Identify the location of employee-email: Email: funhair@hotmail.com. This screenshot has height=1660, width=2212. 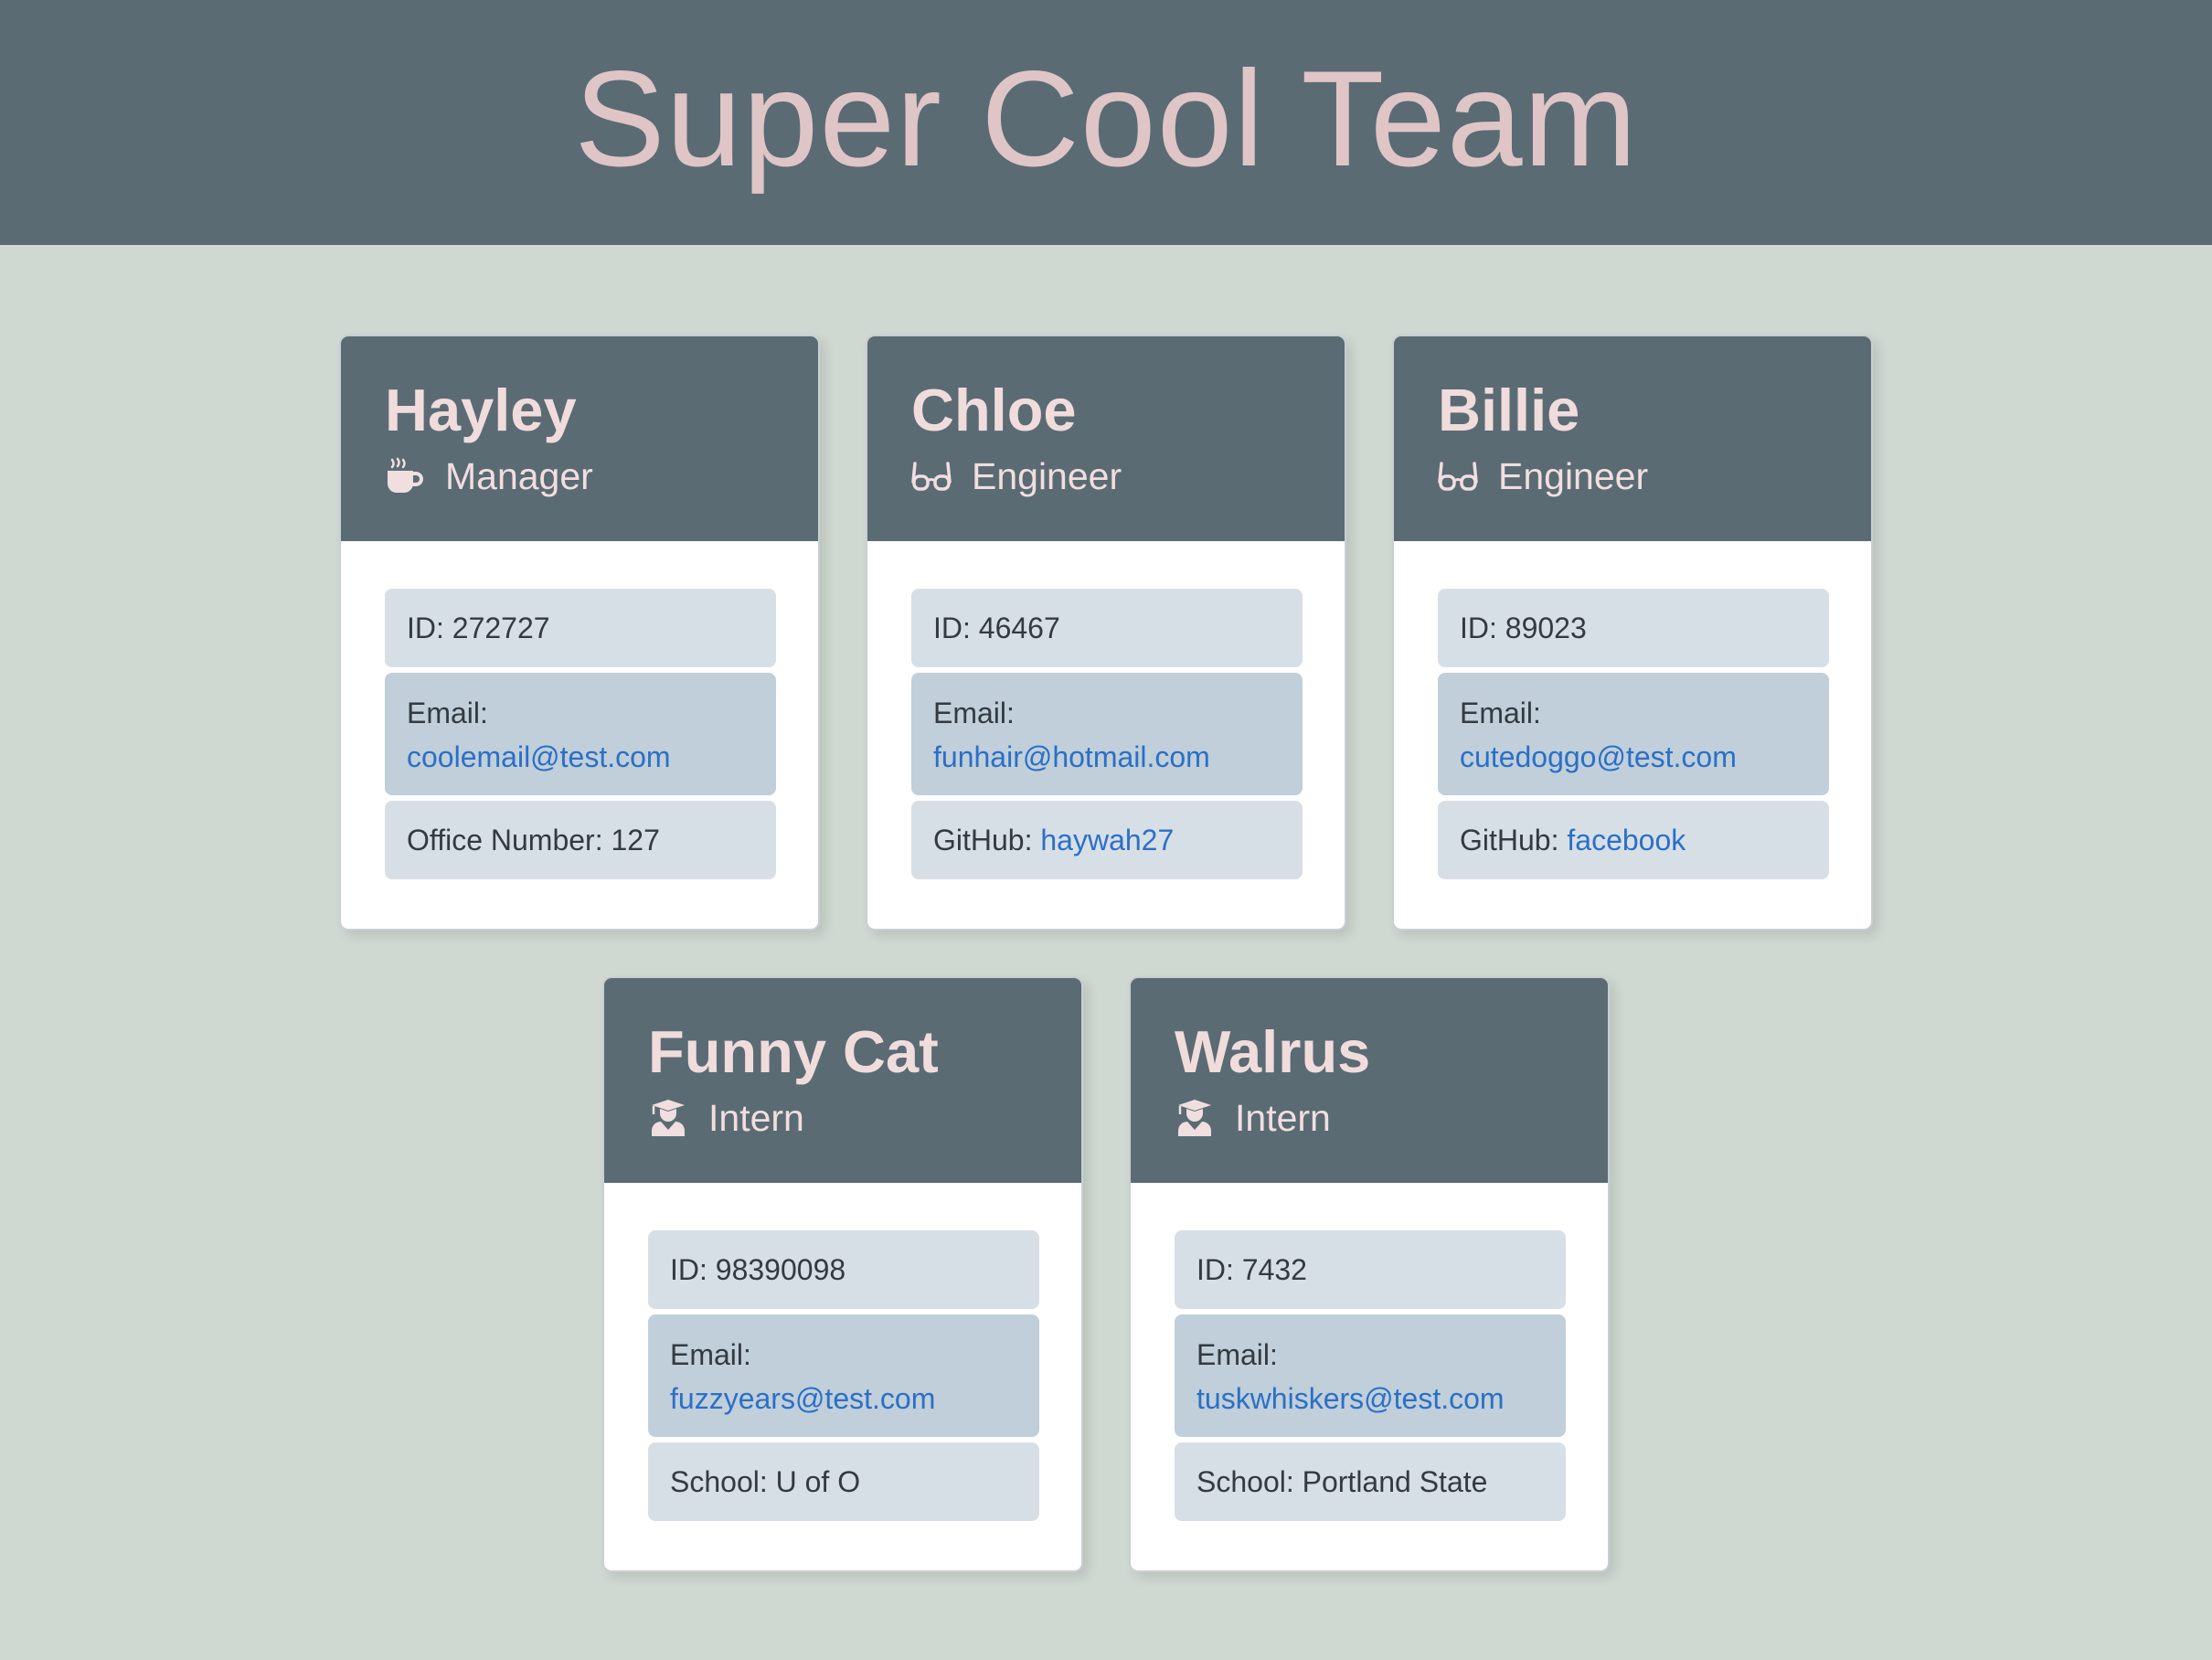
(1107, 734).